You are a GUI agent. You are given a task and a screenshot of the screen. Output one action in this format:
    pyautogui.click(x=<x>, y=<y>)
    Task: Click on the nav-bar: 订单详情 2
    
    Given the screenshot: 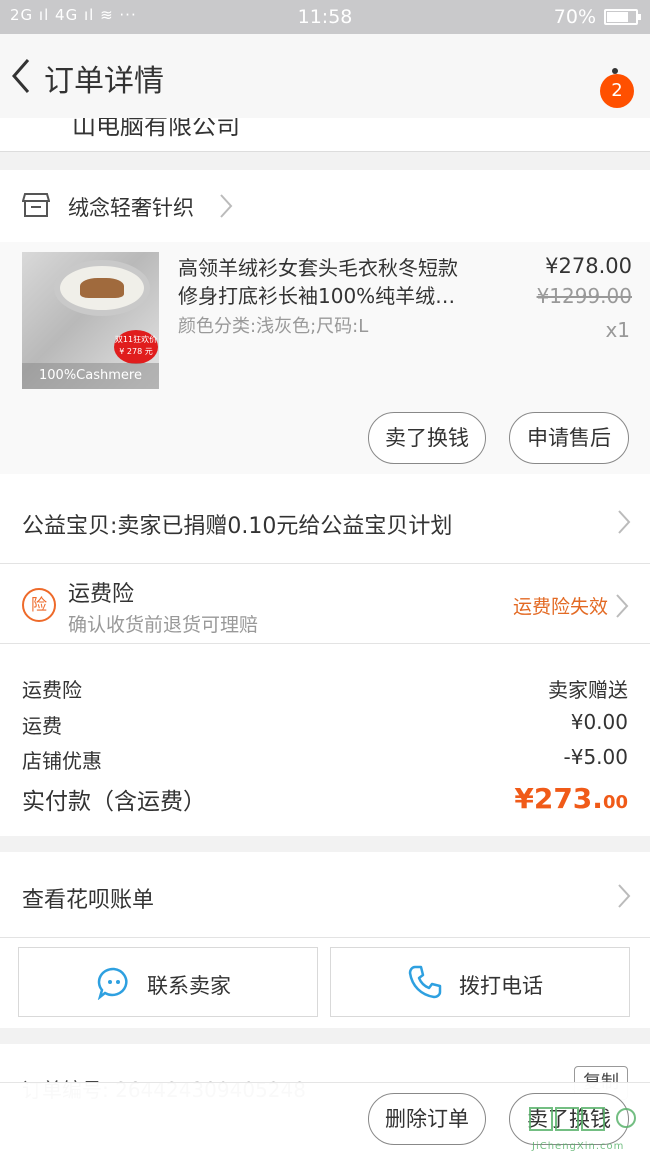 What is the action you would take?
    pyautogui.click(x=325, y=76)
    